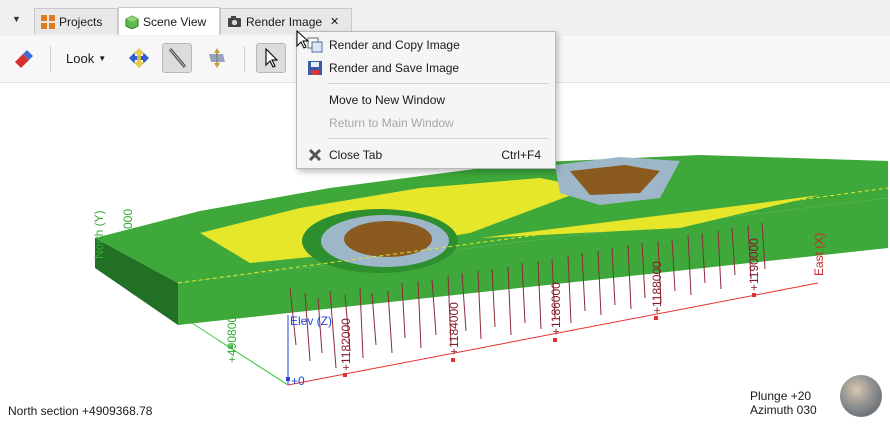 The image size is (890, 431). Describe the element at coordinates (48, 21) in the screenshot. I see `projects-grid-icon` at that location.